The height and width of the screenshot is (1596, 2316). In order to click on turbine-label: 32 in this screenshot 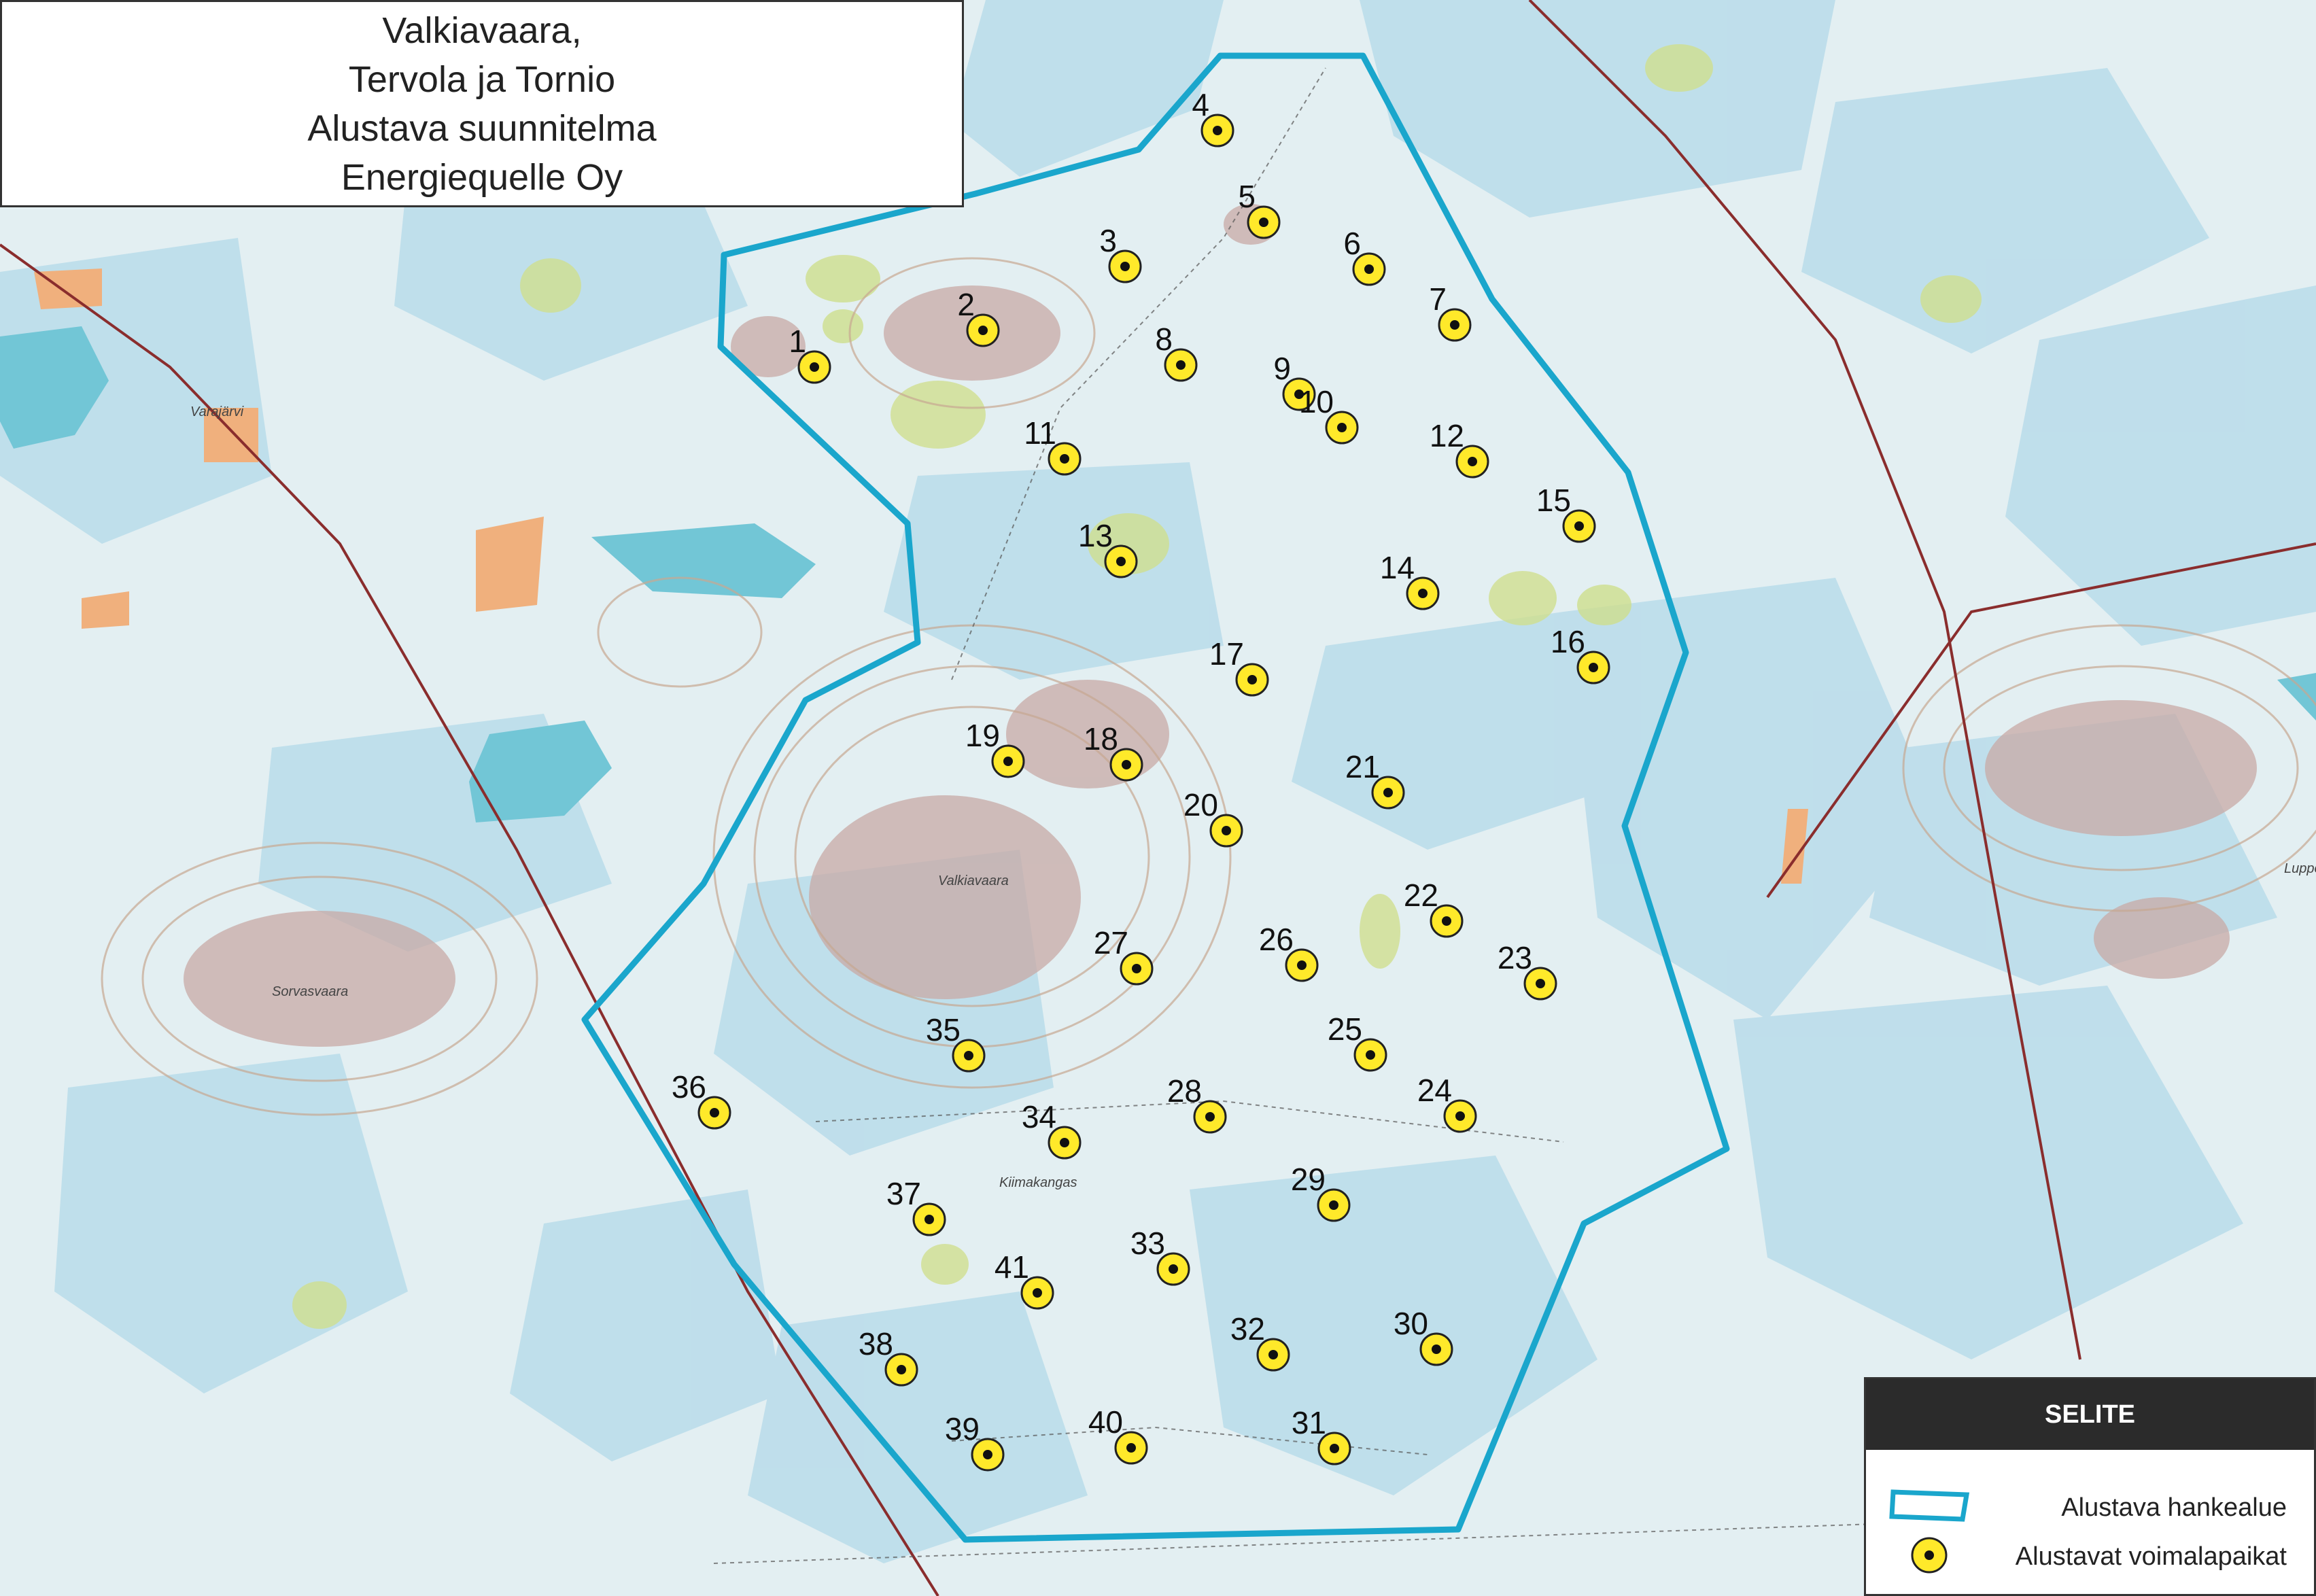, I will do `click(1247, 1329)`.